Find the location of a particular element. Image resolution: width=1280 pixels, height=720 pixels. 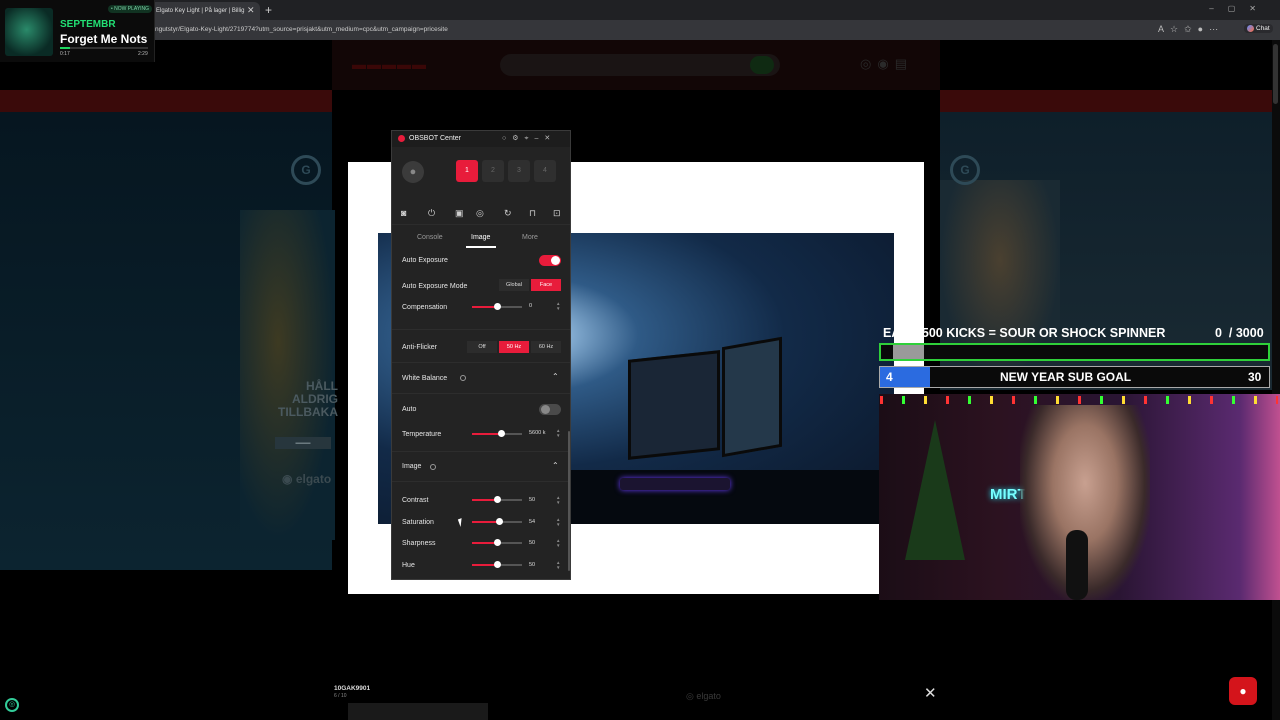

expand-icon: ⊡ is located at coordinates (557, 213).